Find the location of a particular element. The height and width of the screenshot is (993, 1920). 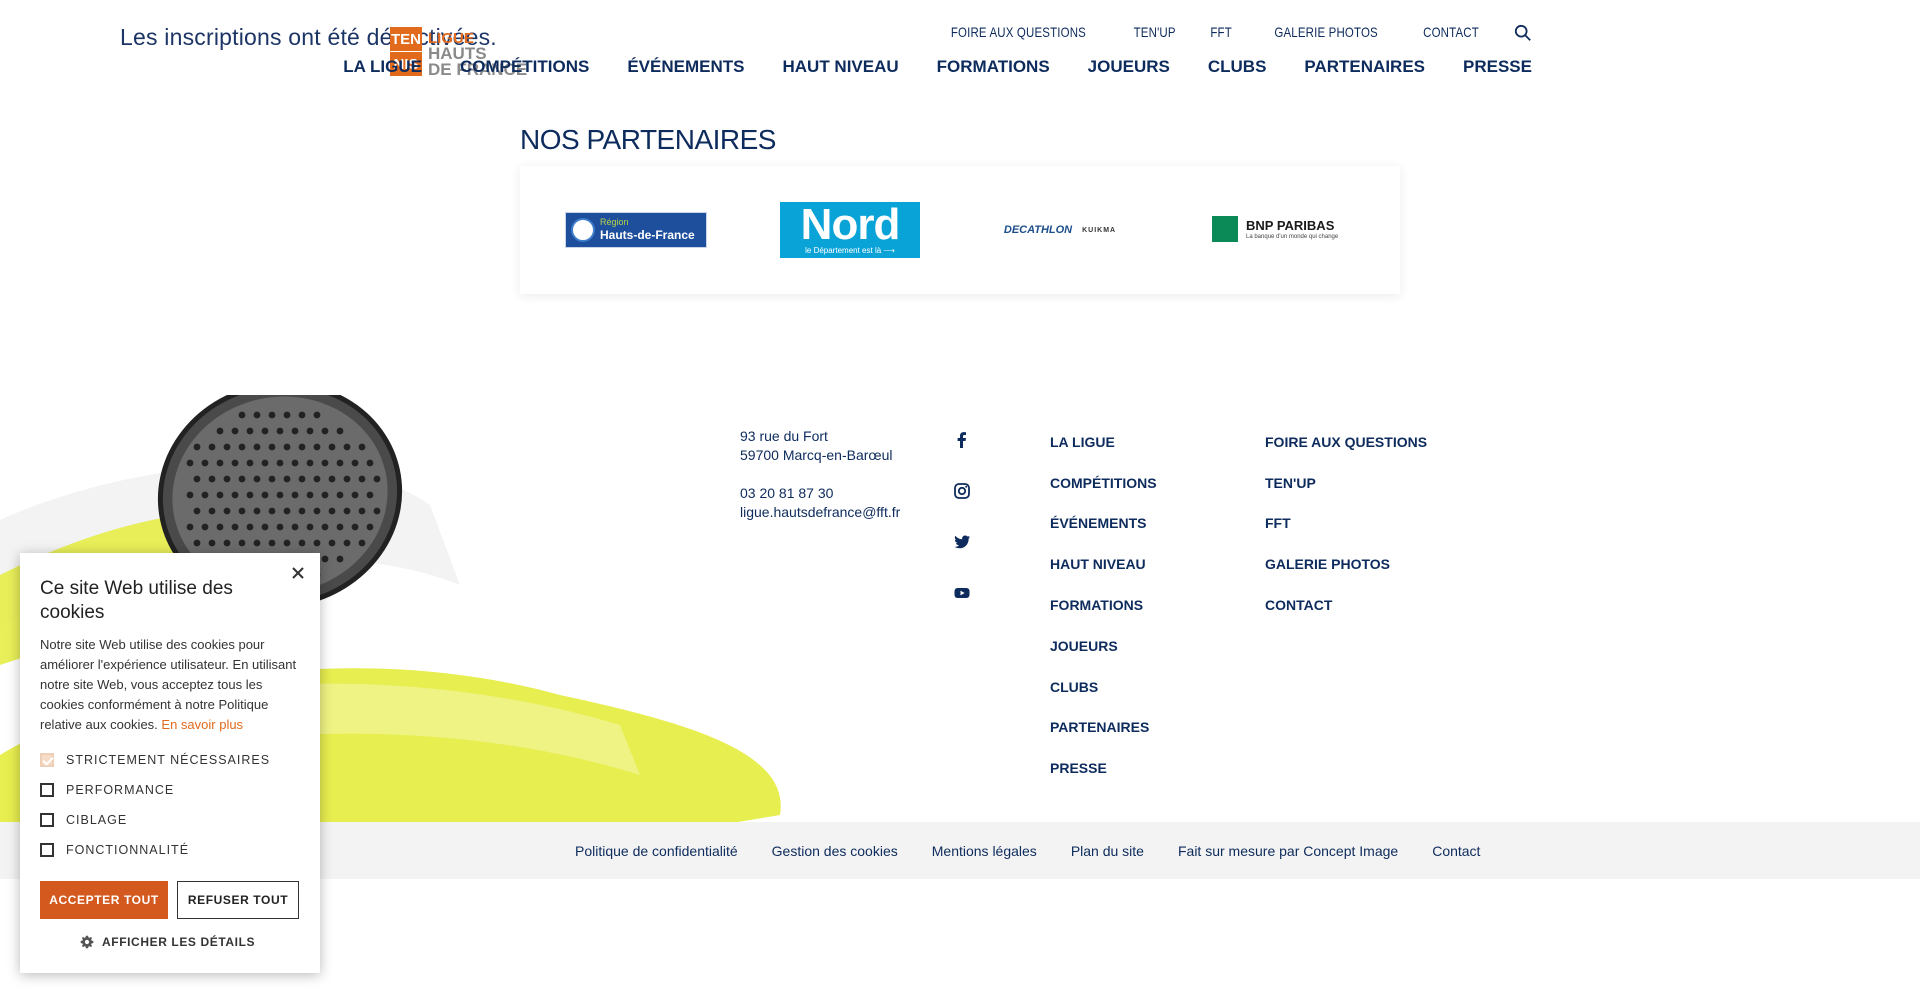

address-line-2: 59700 Marcq-en-Barœul is located at coordinates (816, 455).